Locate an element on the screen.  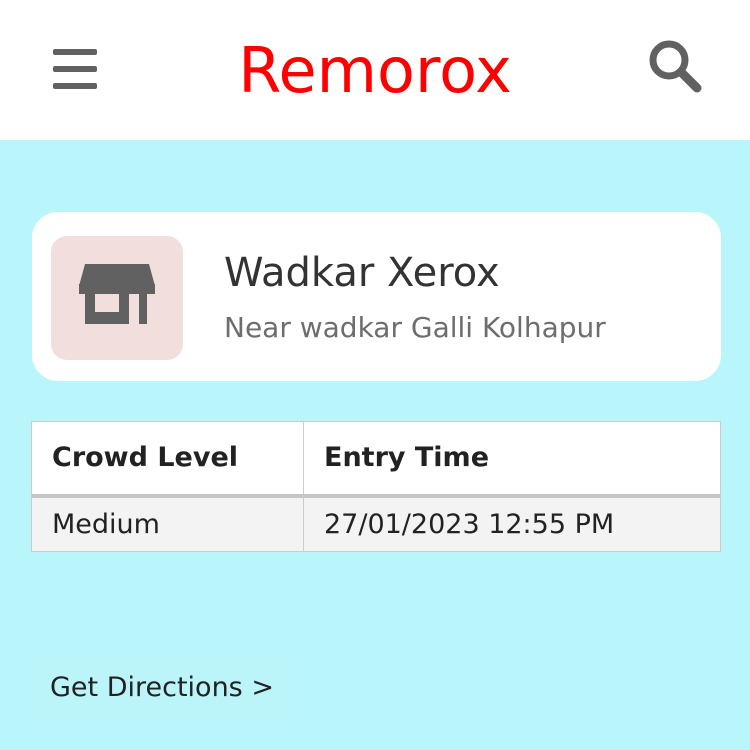
store-icon is located at coordinates (117, 294).